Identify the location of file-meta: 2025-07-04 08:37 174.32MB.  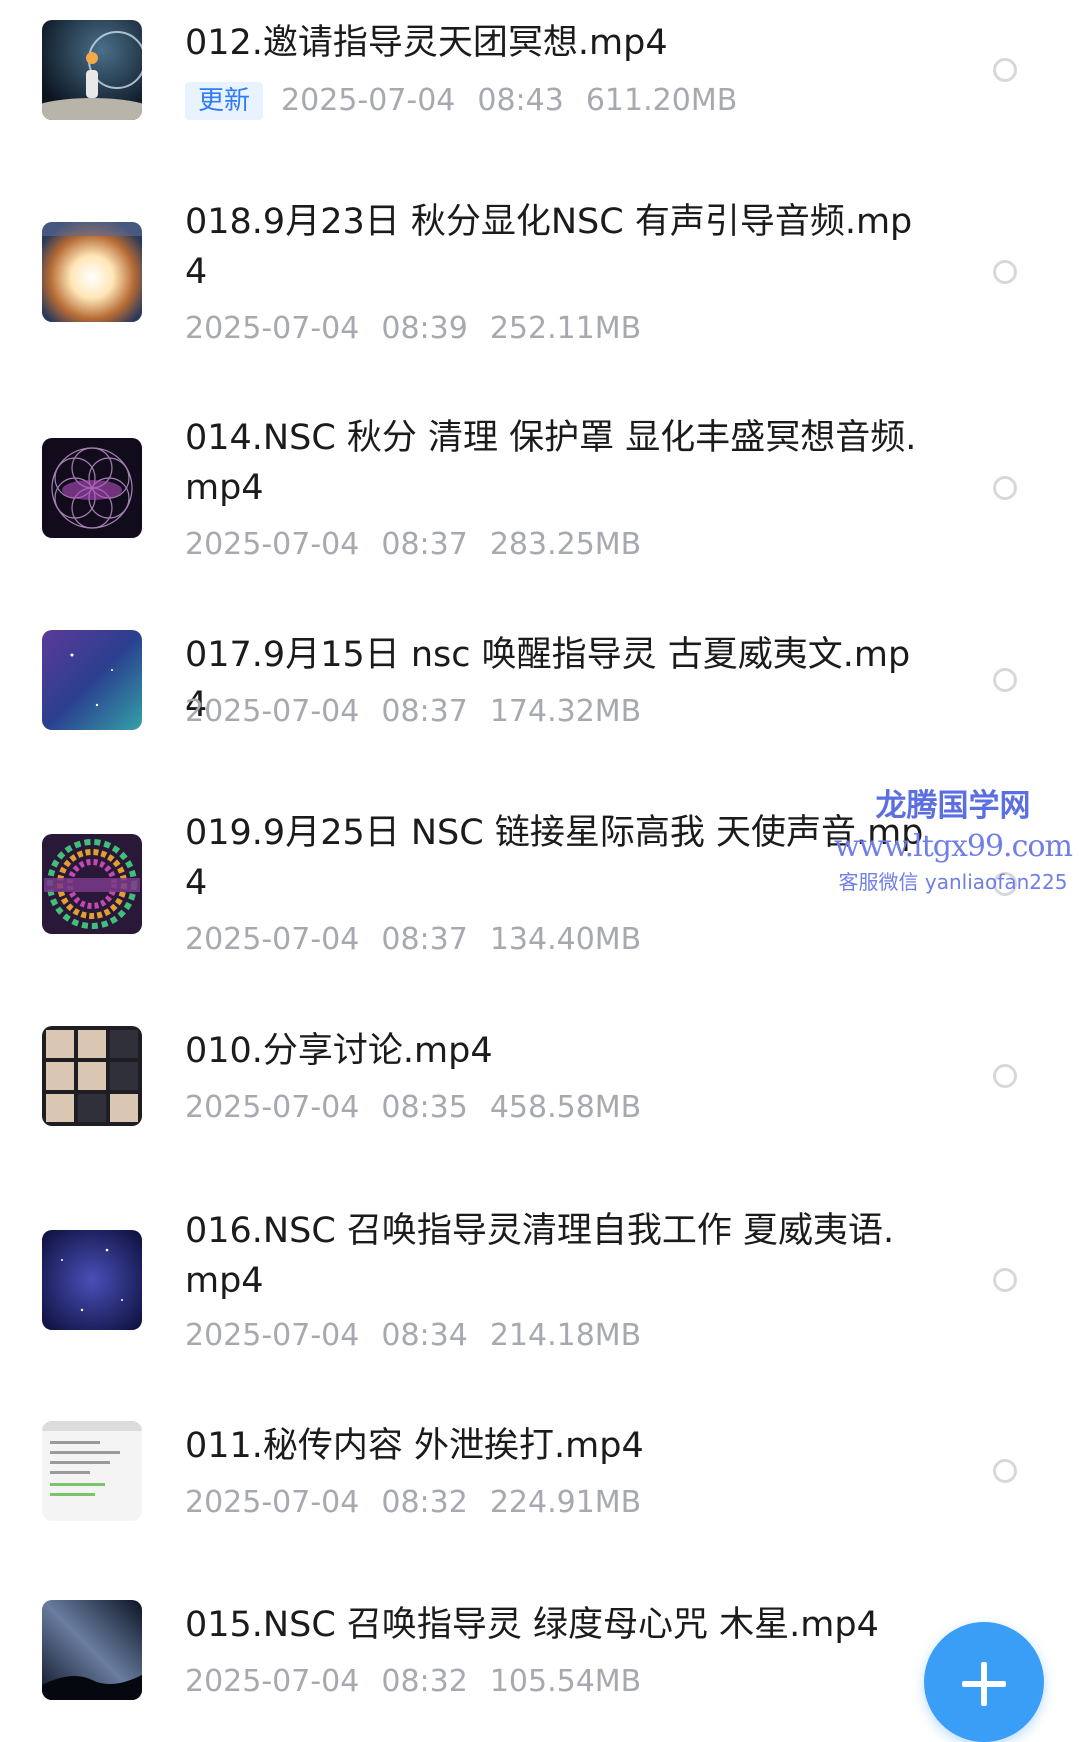
(413, 712).